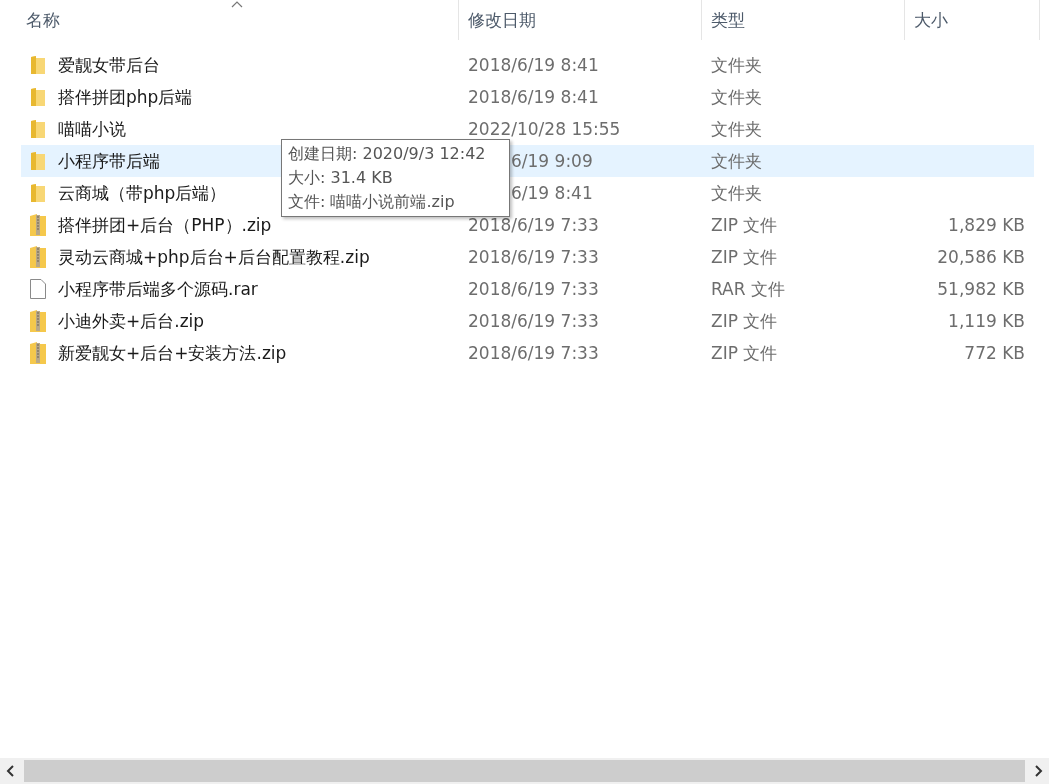 This screenshot has width=1049, height=784. I want to click on file-name: 爱靓女带后台, so click(109, 65).